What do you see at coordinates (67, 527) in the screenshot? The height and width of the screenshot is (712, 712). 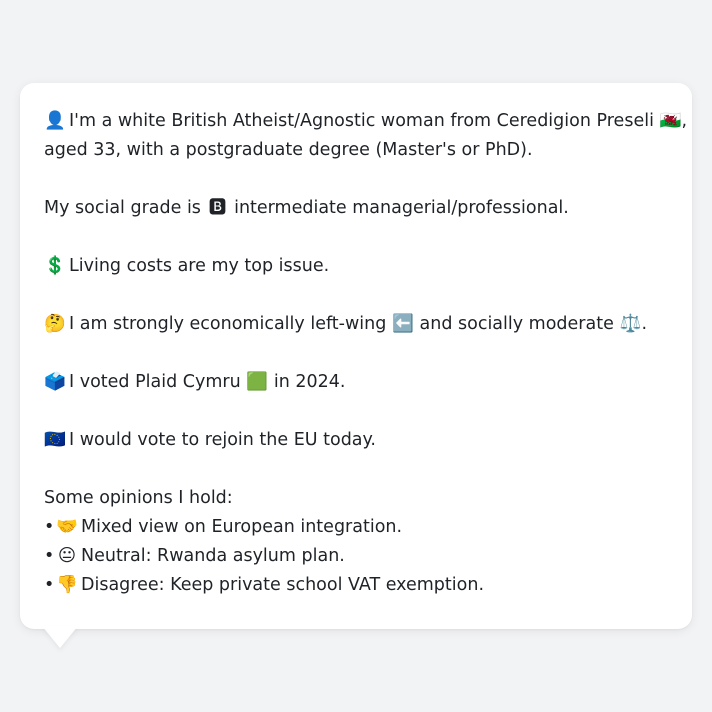 I see `handshake-icon: 🤝` at bounding box center [67, 527].